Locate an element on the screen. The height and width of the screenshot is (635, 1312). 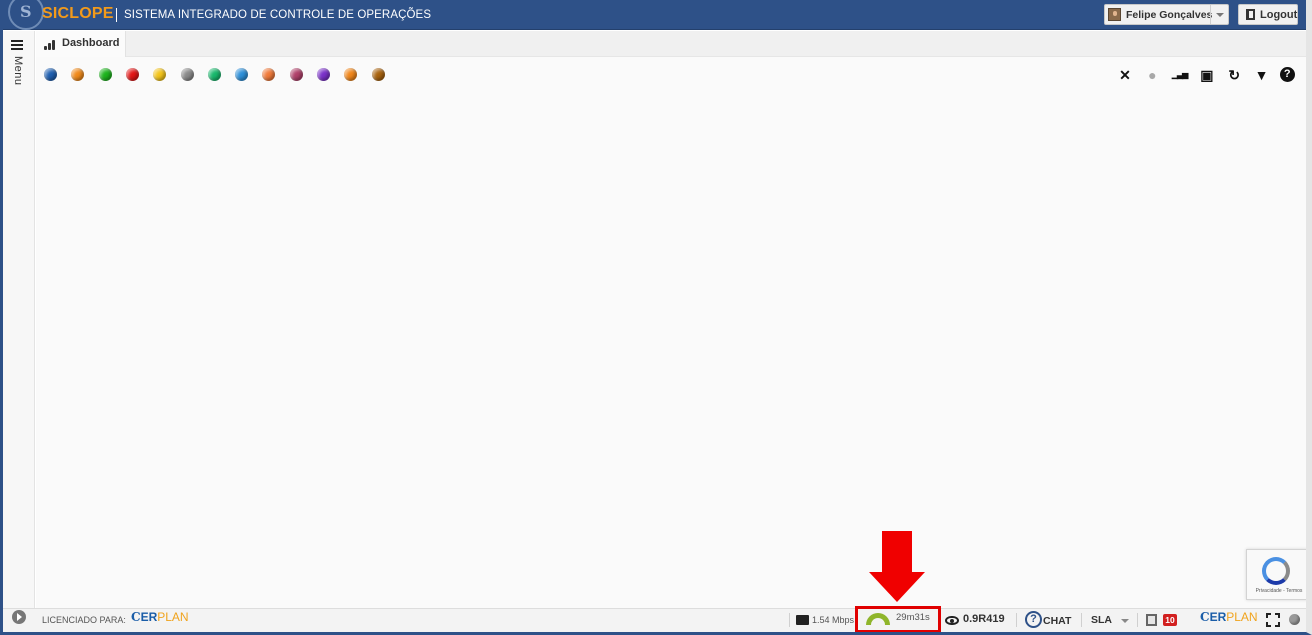
chat-button: CHAT is located at coordinates (1057, 621).